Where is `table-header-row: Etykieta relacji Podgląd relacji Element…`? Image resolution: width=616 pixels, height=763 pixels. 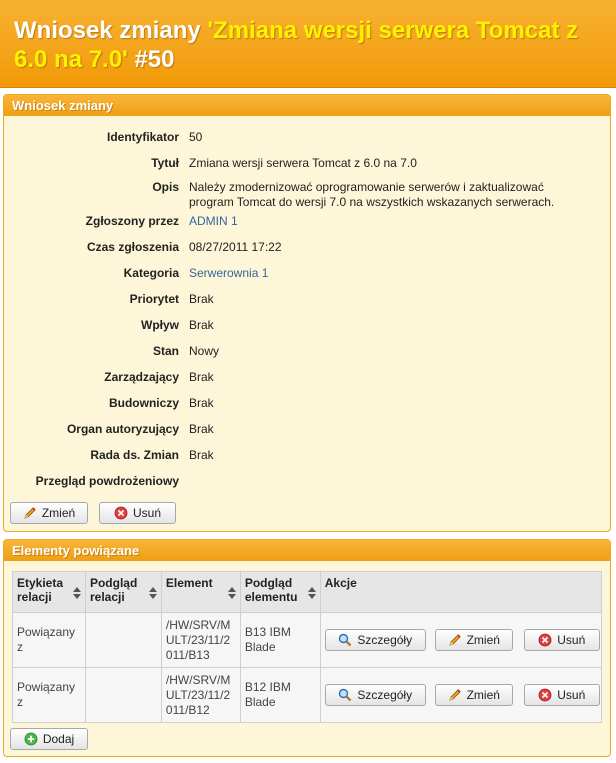 table-header-row: Etykieta relacji Podgląd relacji Element… is located at coordinates (307, 592).